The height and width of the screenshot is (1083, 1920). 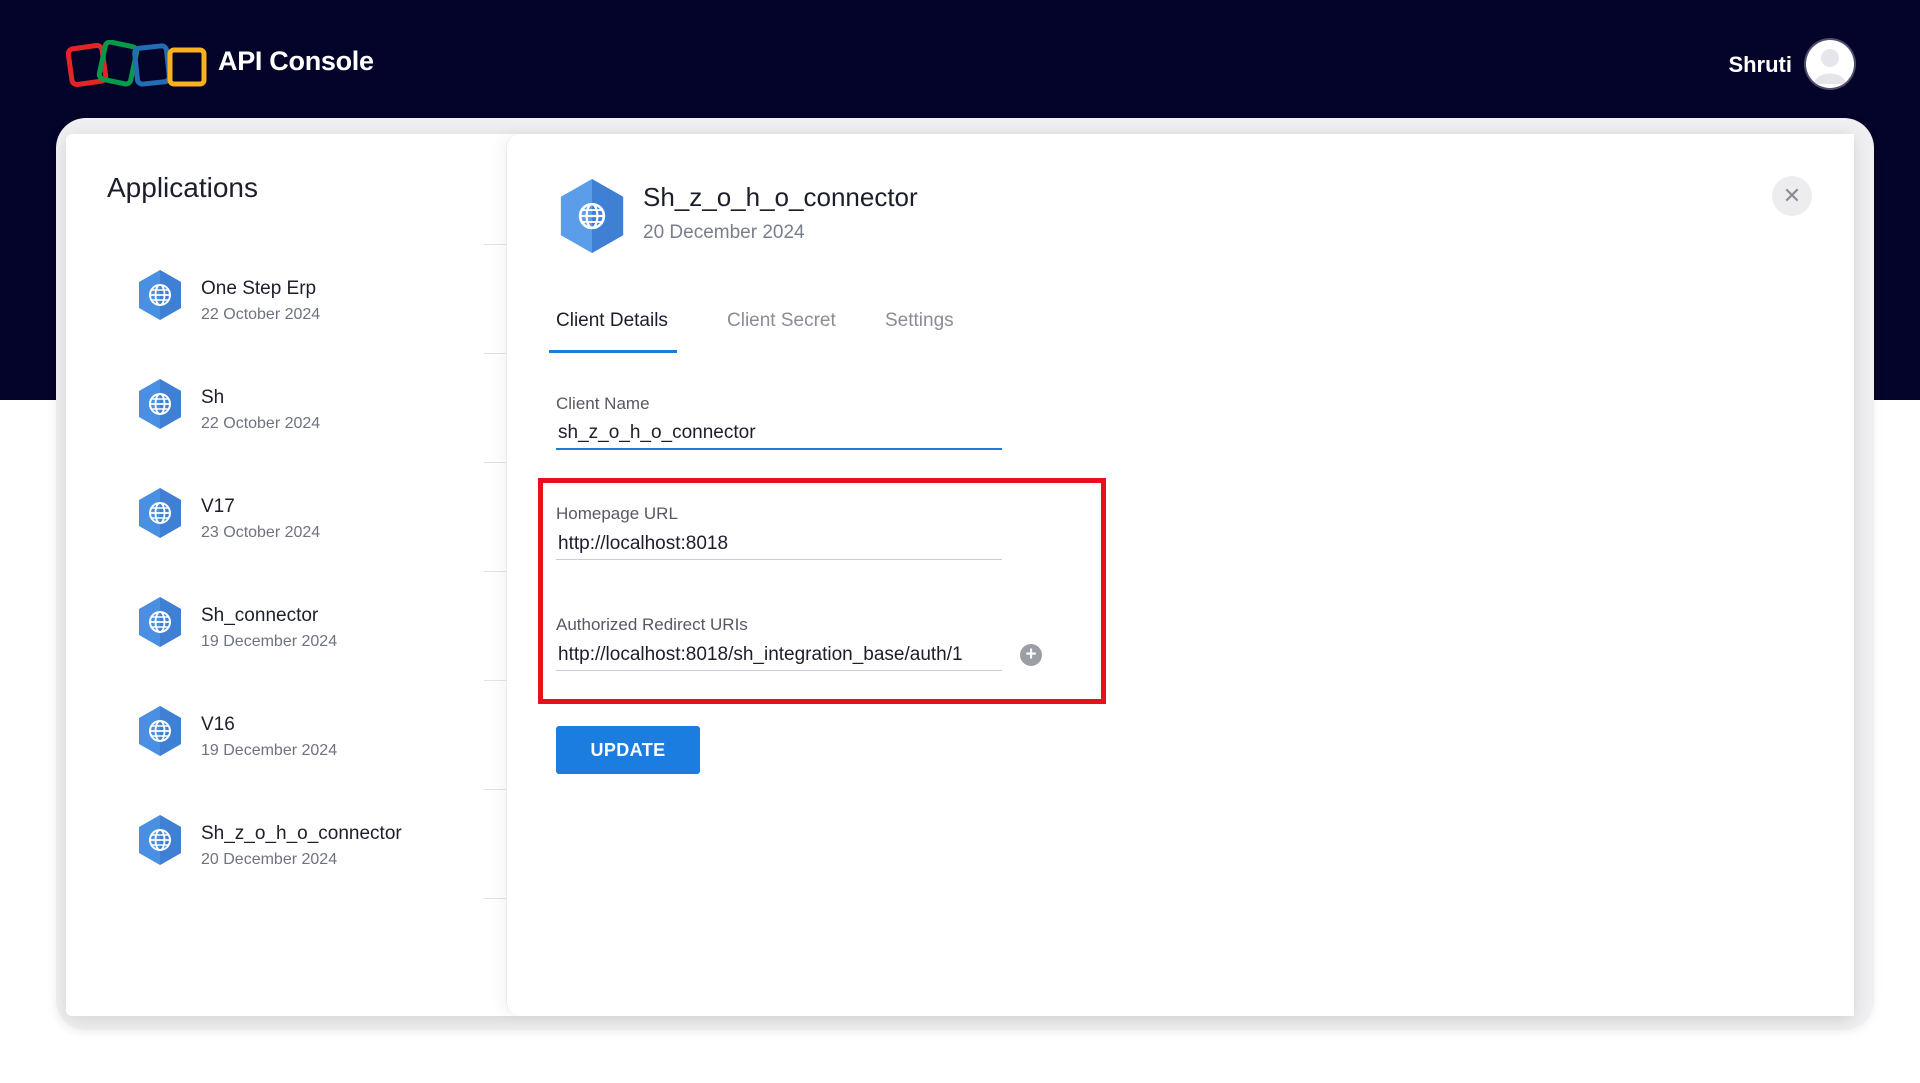 I want to click on tab-settings: Settings, so click(x=919, y=321).